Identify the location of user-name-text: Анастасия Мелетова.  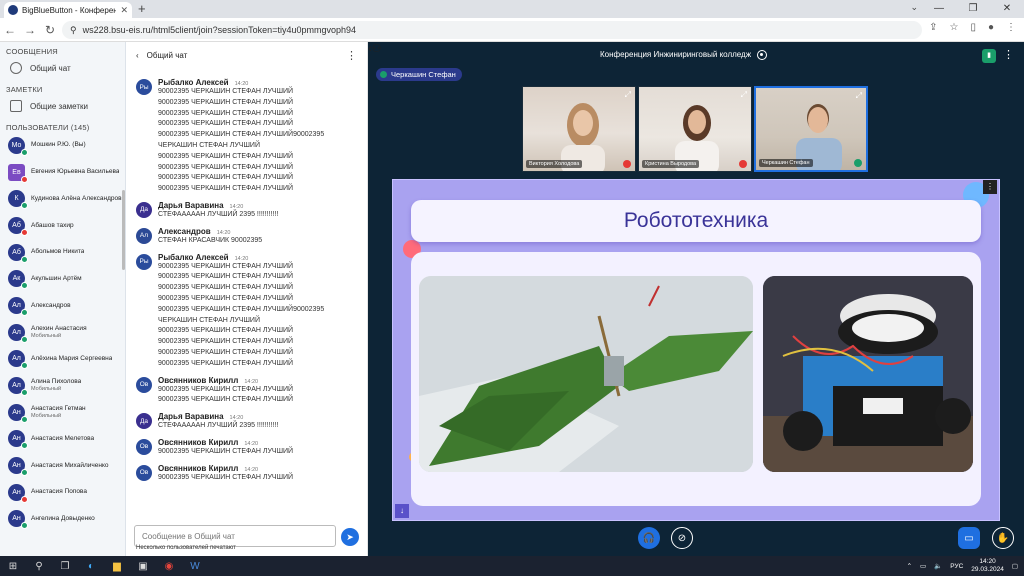
(63, 438).